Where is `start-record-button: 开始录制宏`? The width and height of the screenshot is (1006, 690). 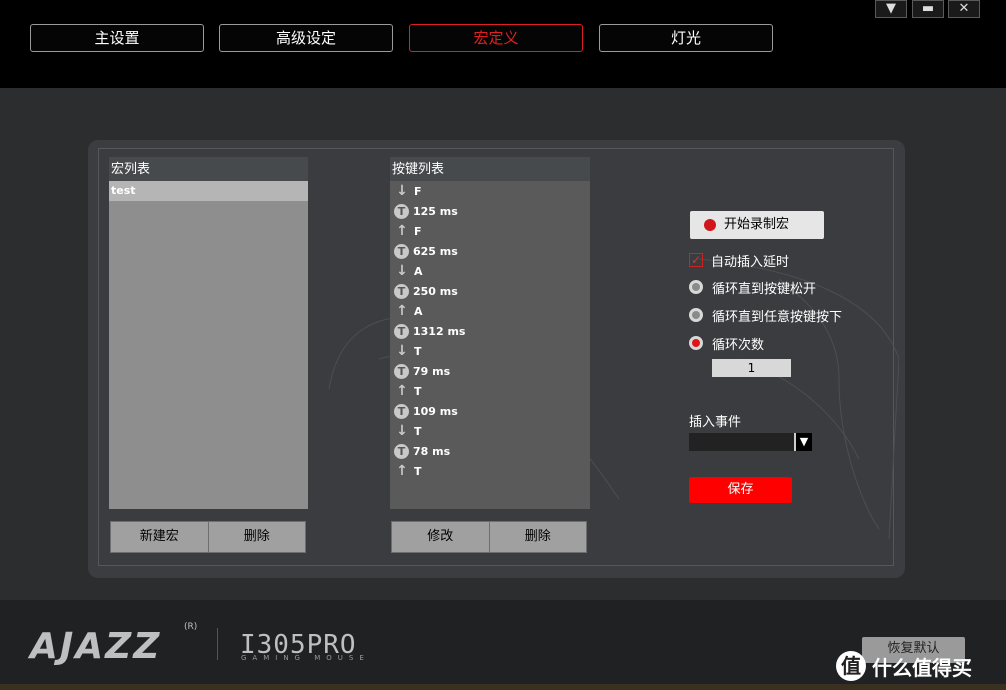
start-record-button: 开始录制宏 is located at coordinates (757, 225).